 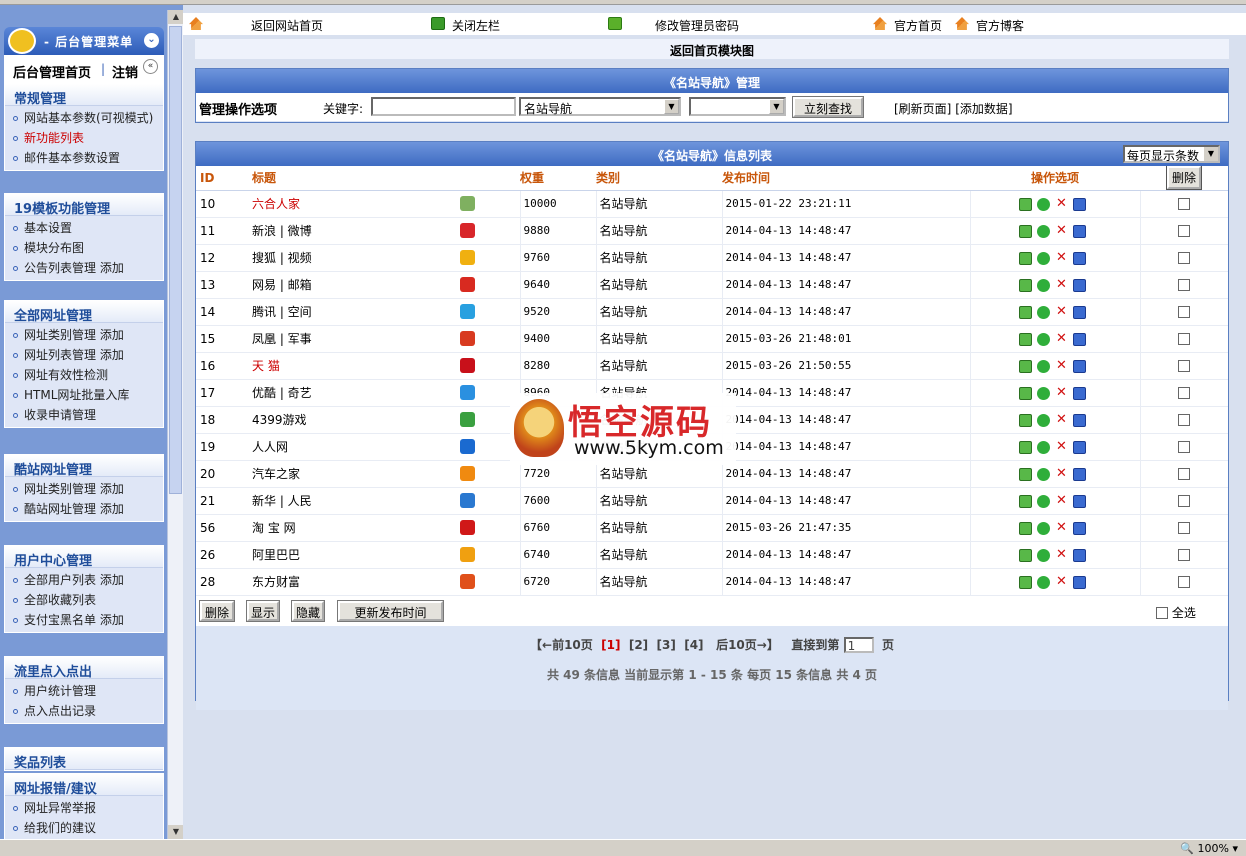 I want to click on delete-header-button: 删除, so click(x=1184, y=178).